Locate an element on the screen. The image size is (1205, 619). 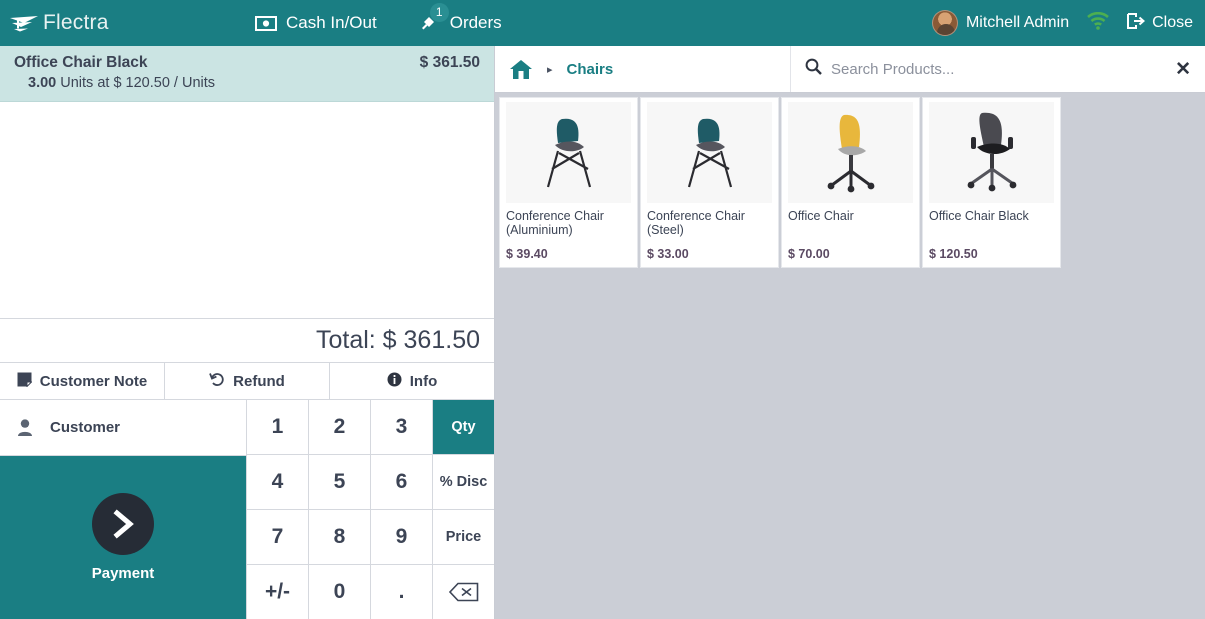
order-line-name: Office Chair Black is located at coordinates (81, 62).